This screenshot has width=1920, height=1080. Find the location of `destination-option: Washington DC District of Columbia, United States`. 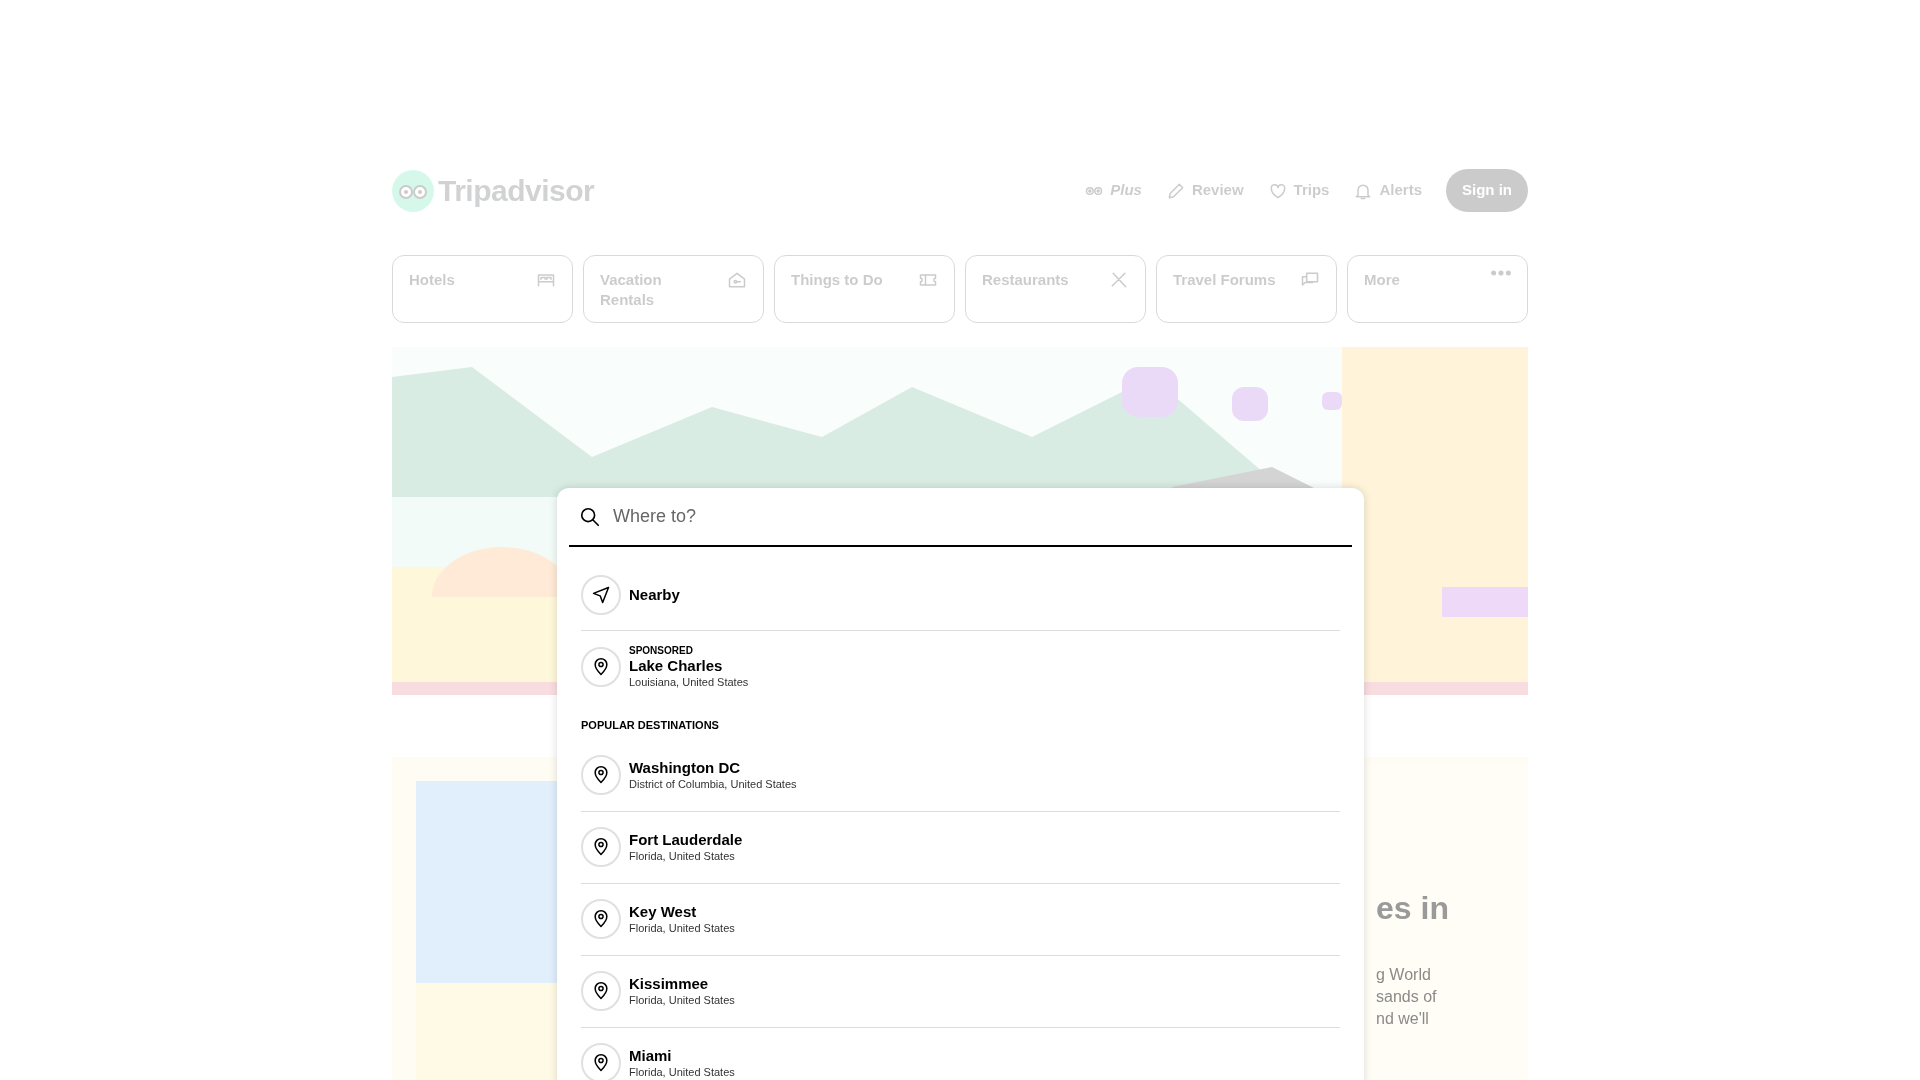

destination-option: Washington DC District of Columbia, United States is located at coordinates (960, 775).